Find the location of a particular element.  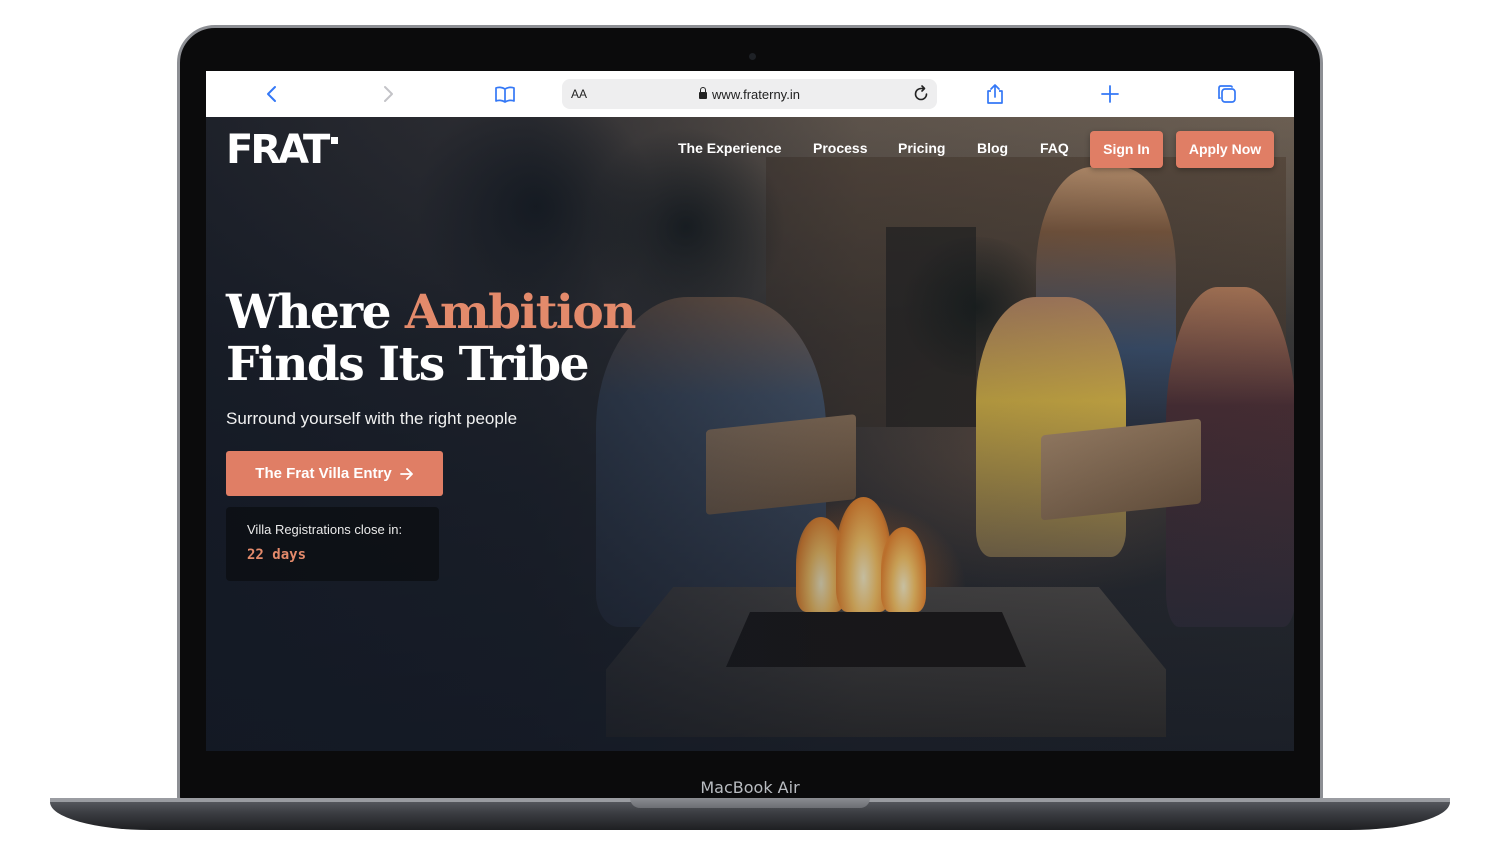

bookmarks-icon is located at coordinates (505, 94).